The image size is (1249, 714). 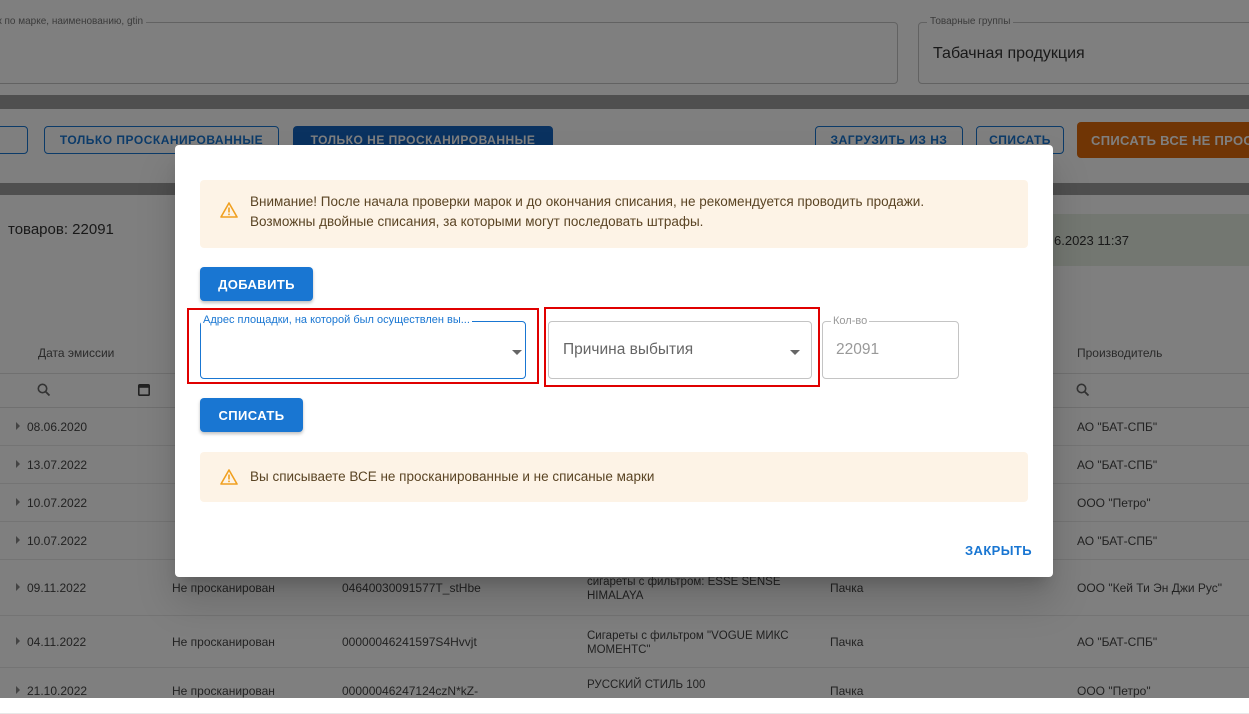 I want to click on quantity-field: Кол-во 22091, so click(x=890, y=347).